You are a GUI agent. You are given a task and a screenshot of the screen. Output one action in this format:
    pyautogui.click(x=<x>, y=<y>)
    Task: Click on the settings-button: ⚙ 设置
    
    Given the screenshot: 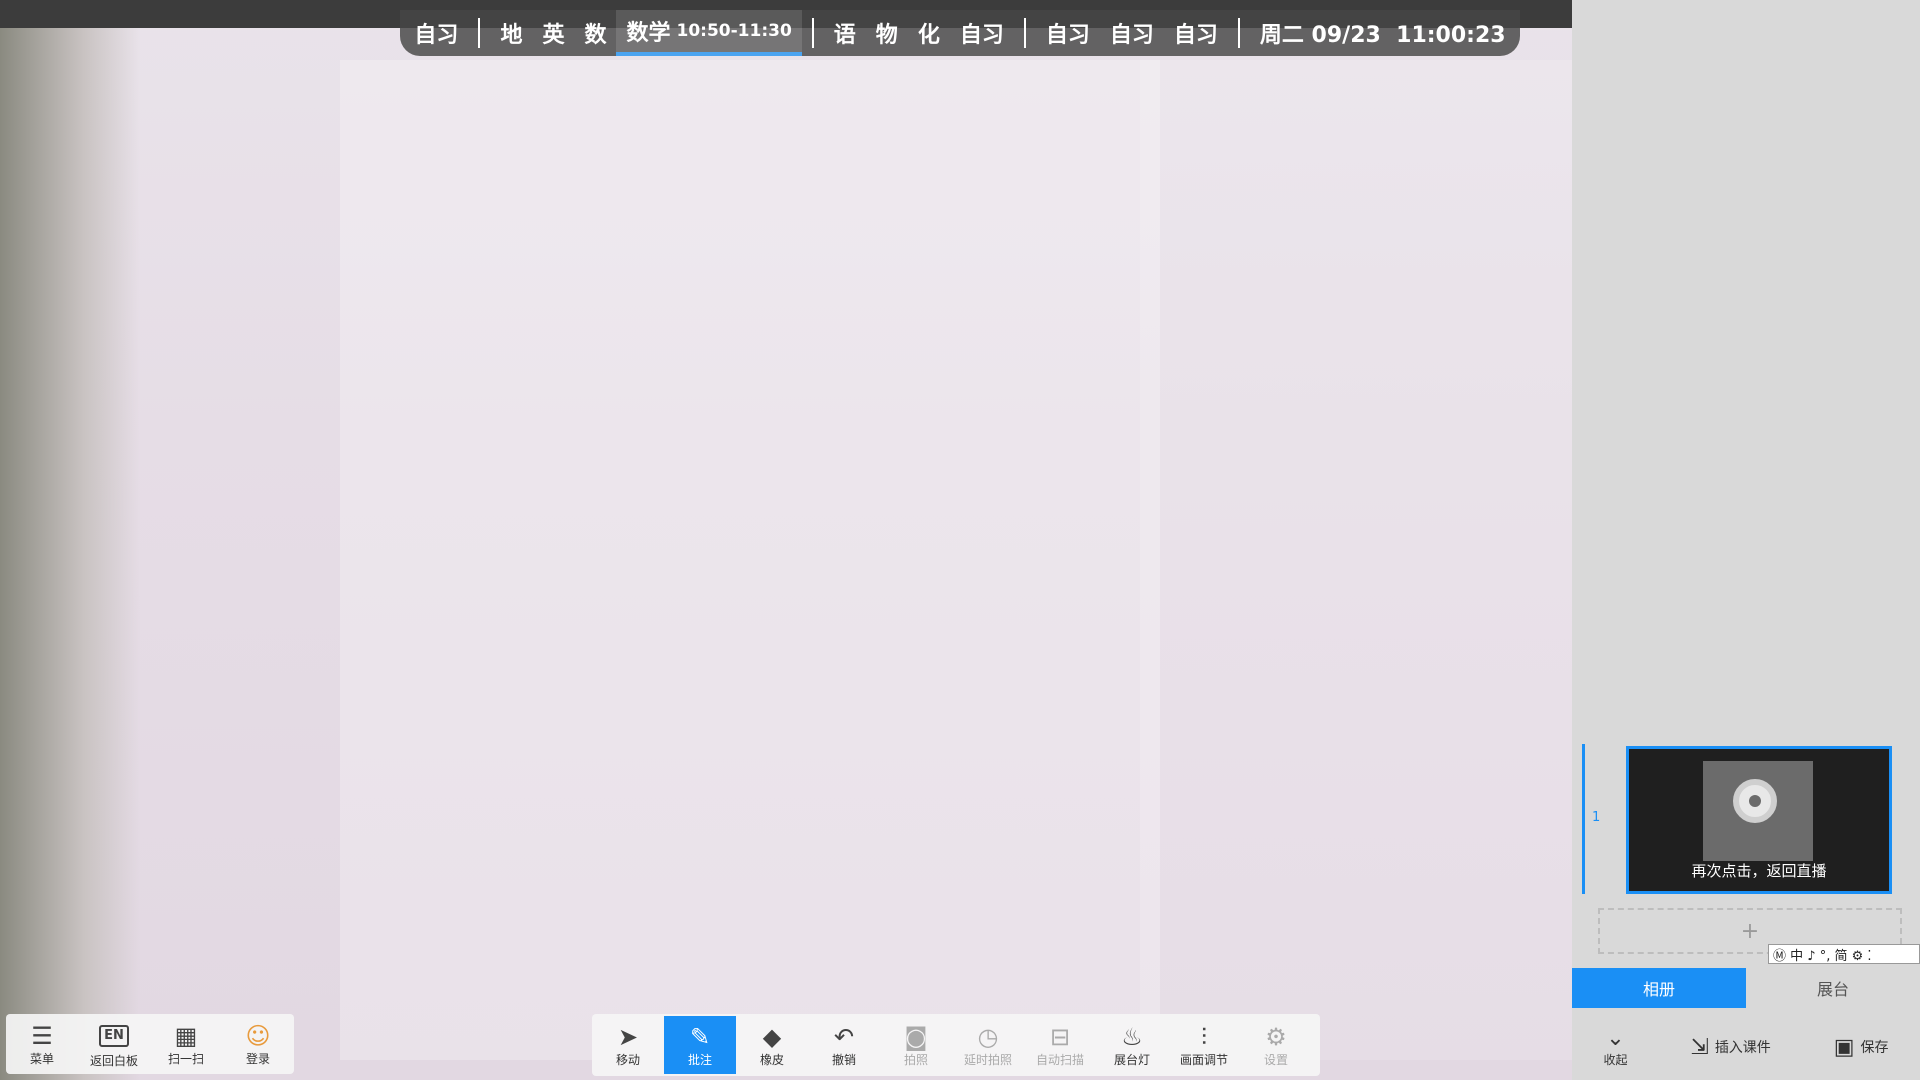 What is the action you would take?
    pyautogui.click(x=1276, y=1045)
    